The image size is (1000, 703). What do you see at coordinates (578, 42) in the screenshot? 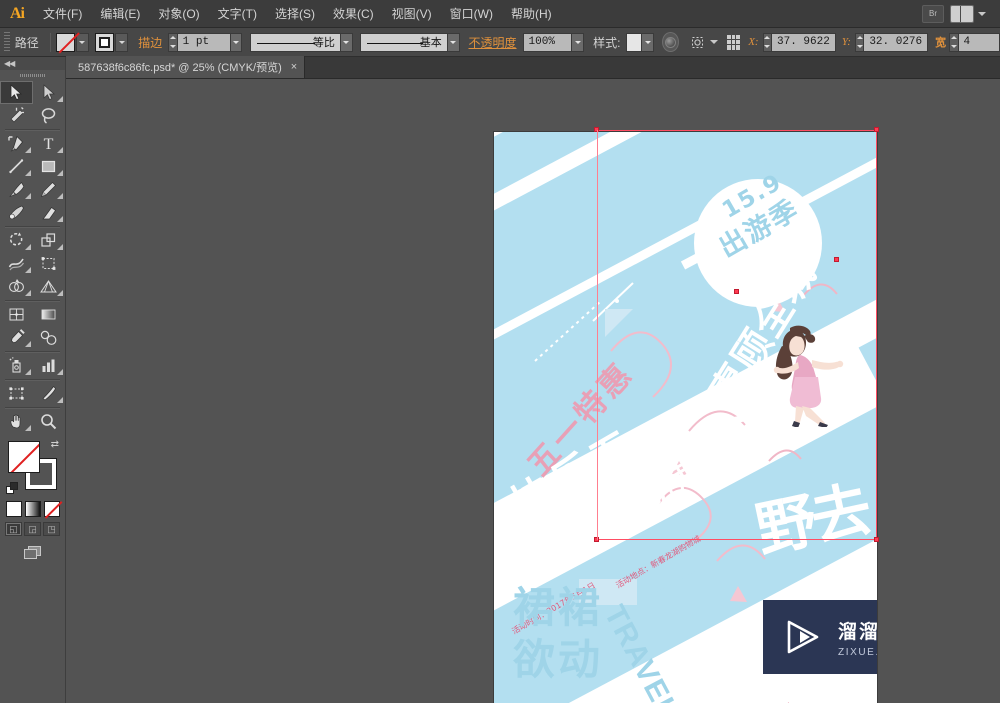
I see `opacity-dropdown-button` at bounding box center [578, 42].